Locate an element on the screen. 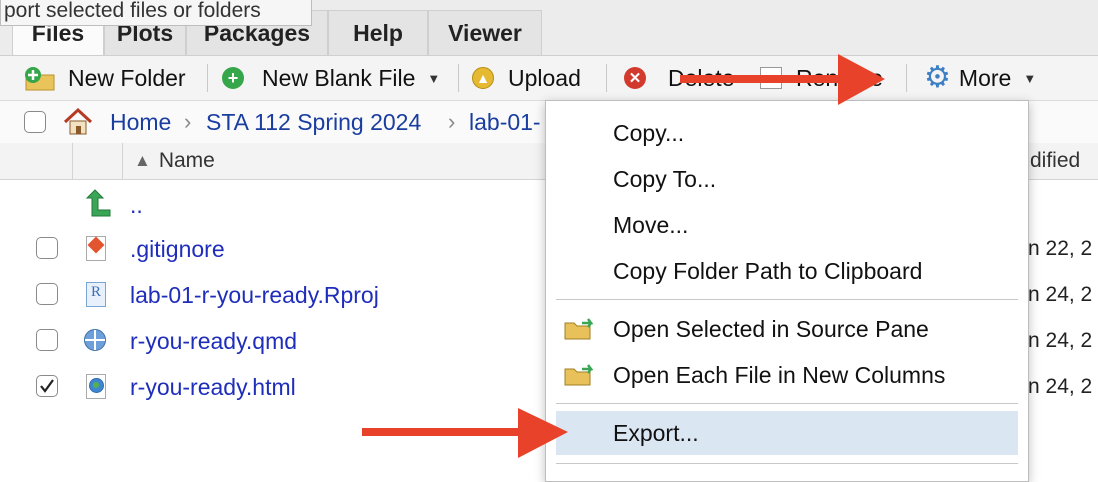  breadcrumb-current: lab-01- is located at coordinates (505, 122).